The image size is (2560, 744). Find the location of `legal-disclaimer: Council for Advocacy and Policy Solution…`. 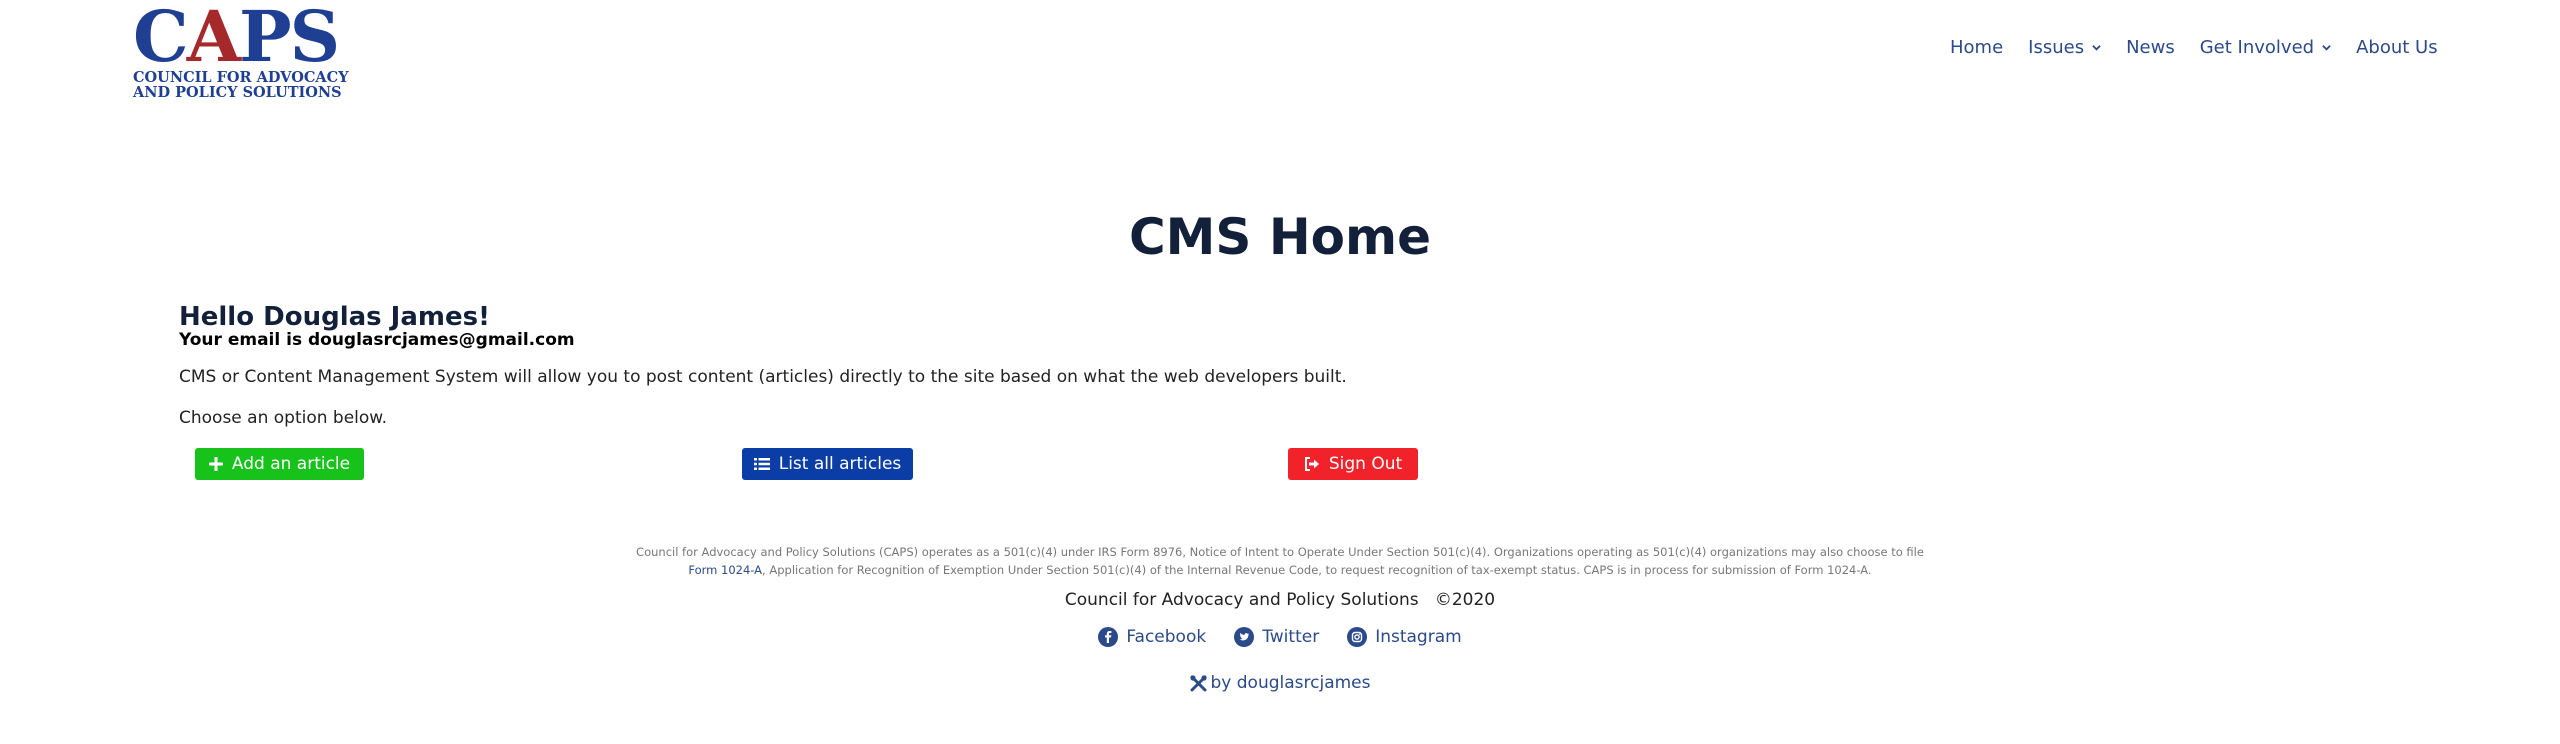

legal-disclaimer: Council for Advocacy and Policy Solution… is located at coordinates (1280, 561).